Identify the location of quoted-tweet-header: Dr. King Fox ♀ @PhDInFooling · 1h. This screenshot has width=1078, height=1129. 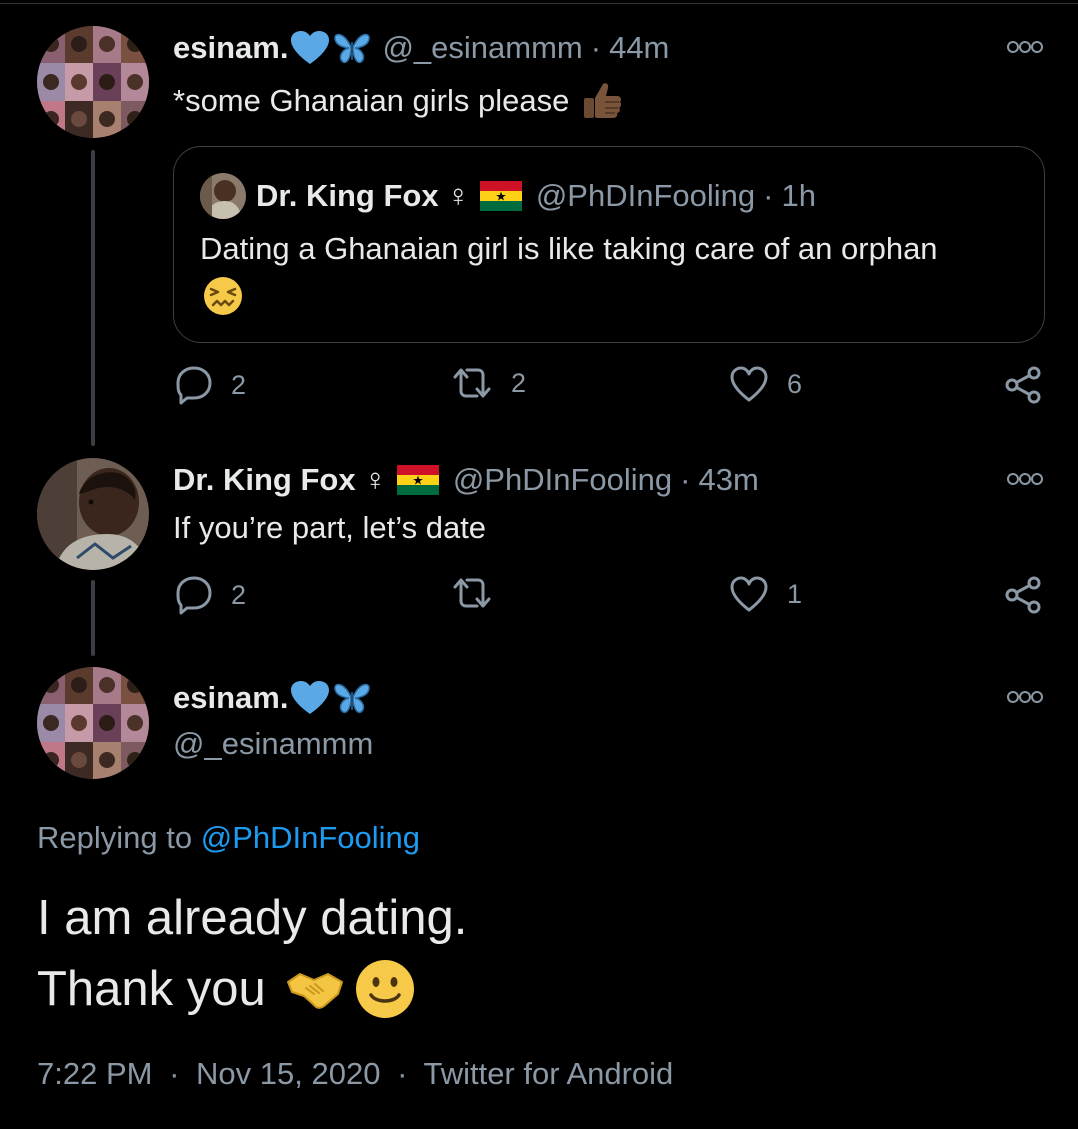
(508, 196).